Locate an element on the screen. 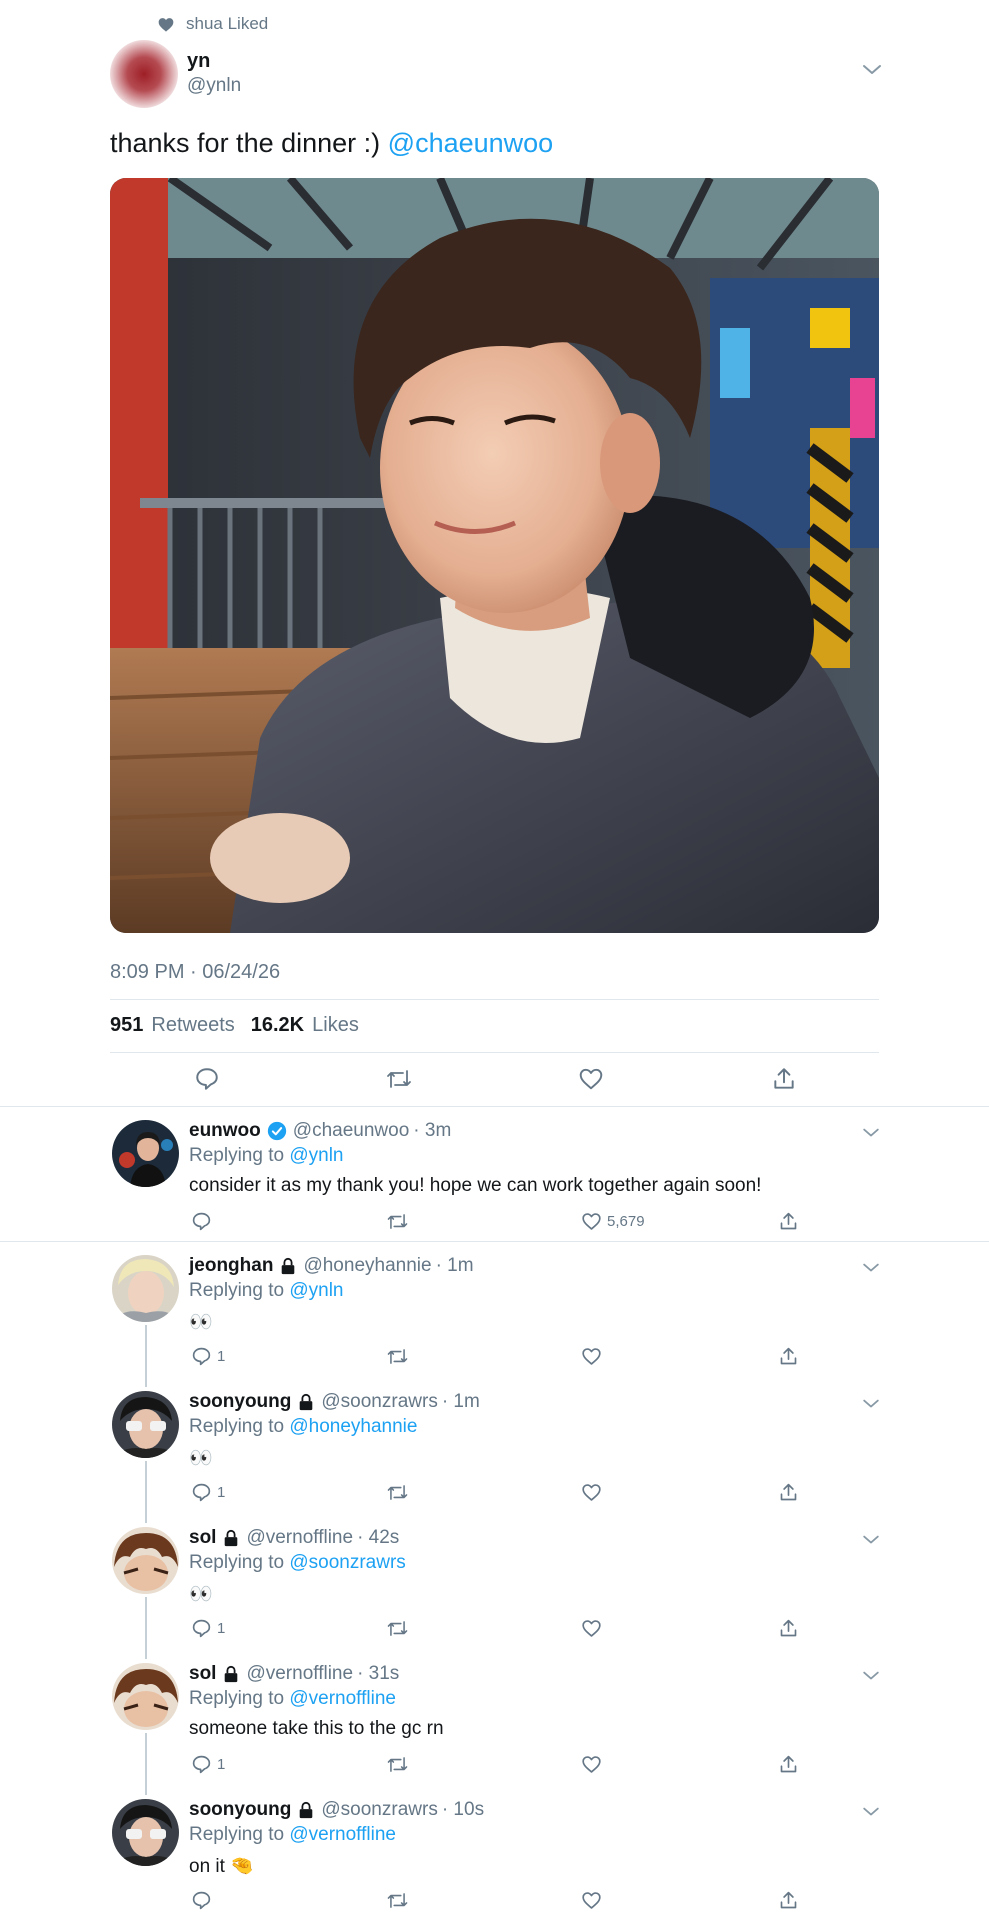 The height and width of the screenshot is (1920, 989). reply-author-handle: @honeyhannie is located at coordinates (367, 1266).